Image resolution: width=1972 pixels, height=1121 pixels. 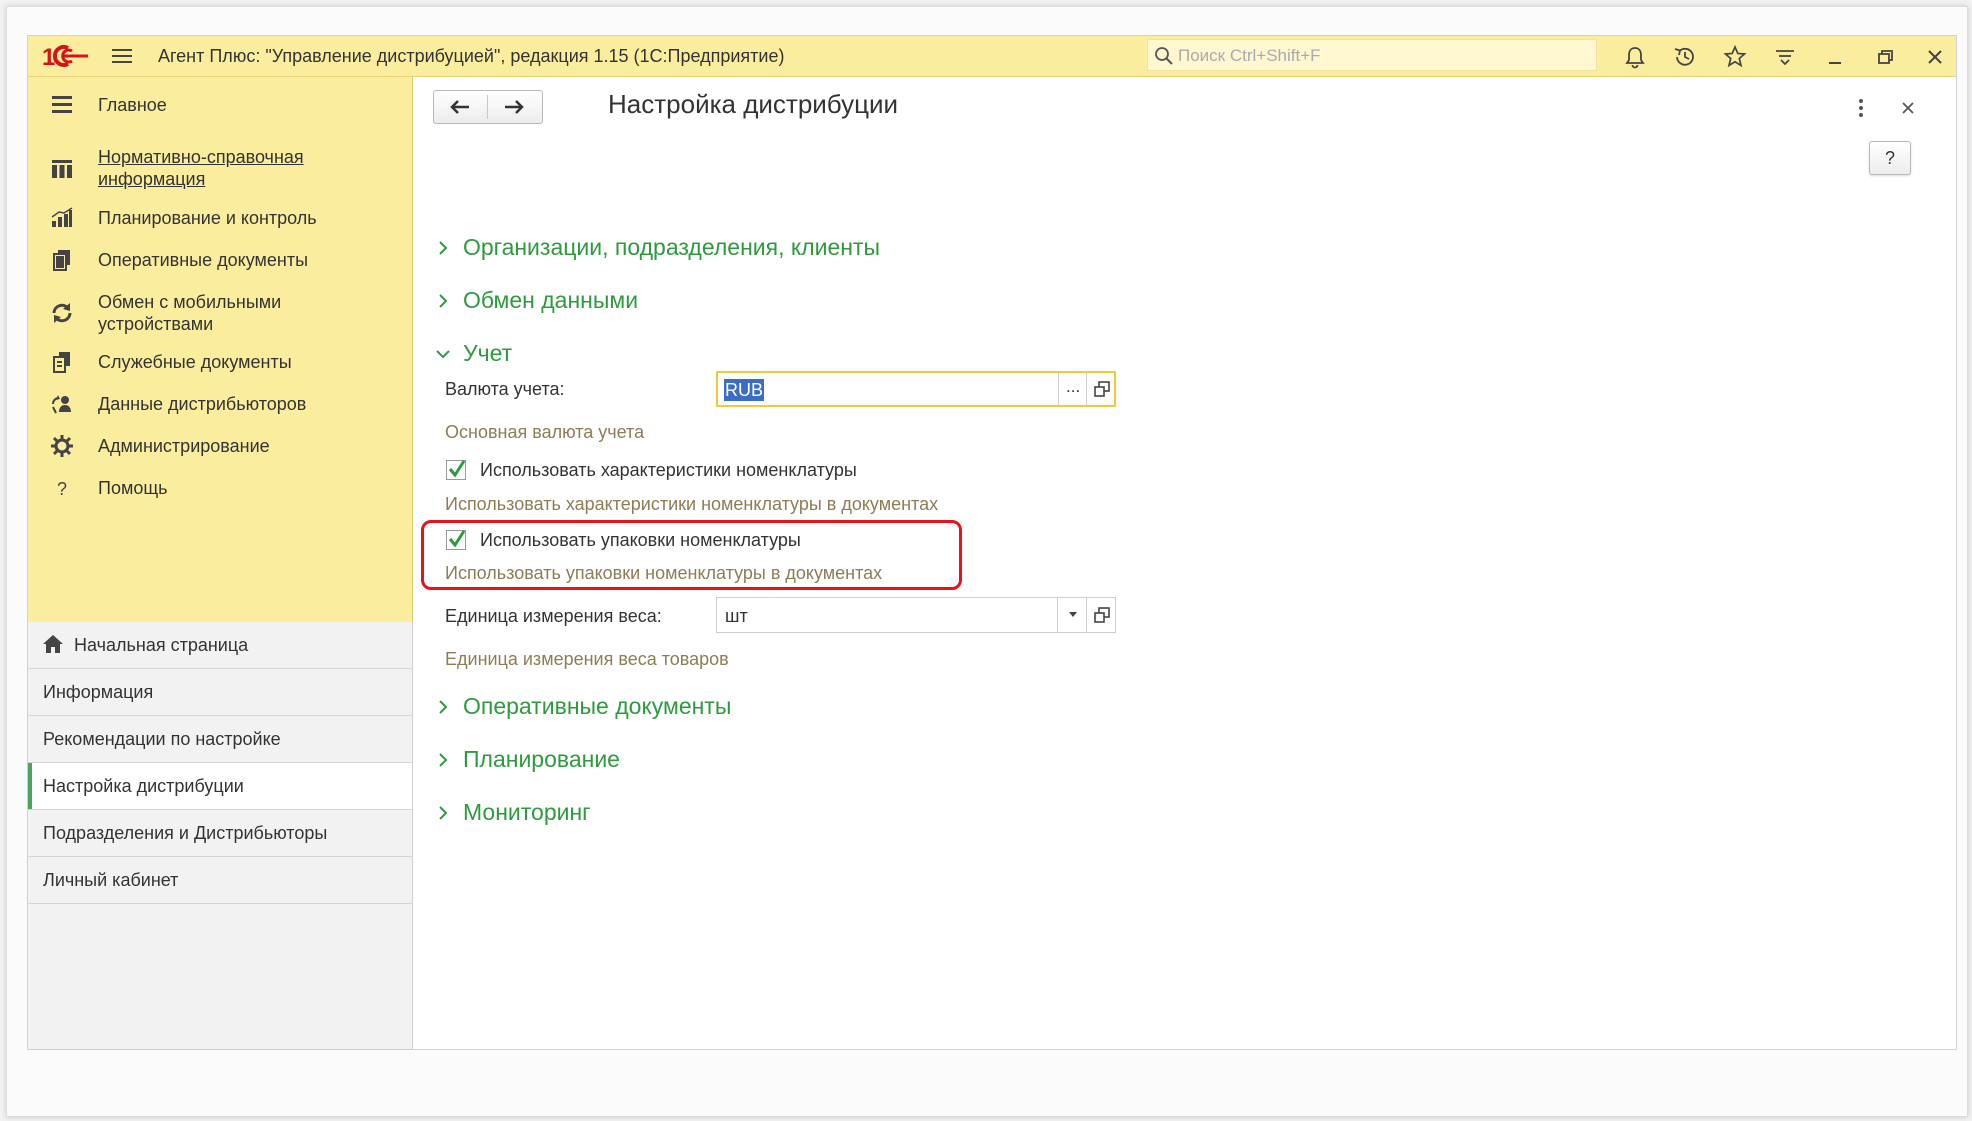 I want to click on help-button: ?, so click(x=1890, y=158).